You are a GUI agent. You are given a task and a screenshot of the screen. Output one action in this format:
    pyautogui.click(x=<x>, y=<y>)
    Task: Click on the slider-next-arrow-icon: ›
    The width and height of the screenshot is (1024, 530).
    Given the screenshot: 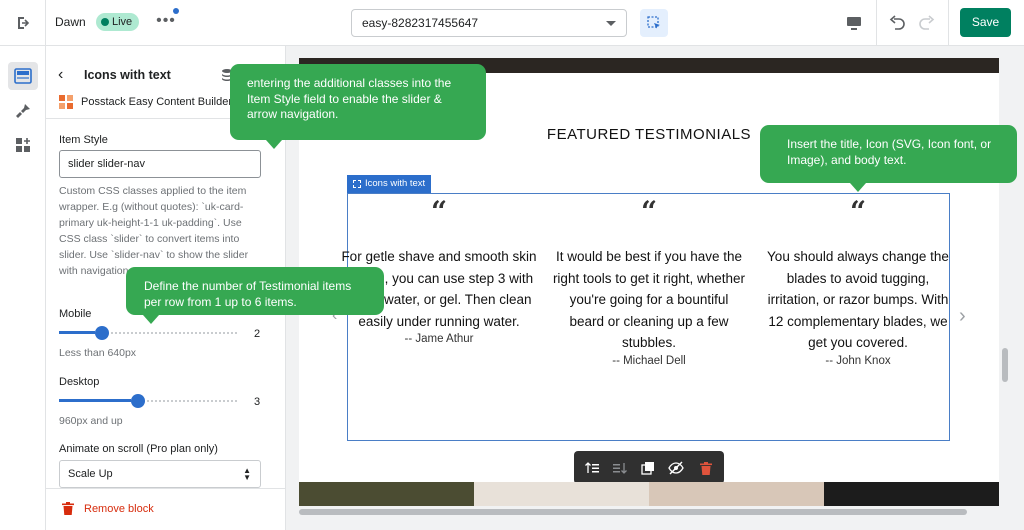 What is the action you would take?
    pyautogui.click(x=962, y=316)
    